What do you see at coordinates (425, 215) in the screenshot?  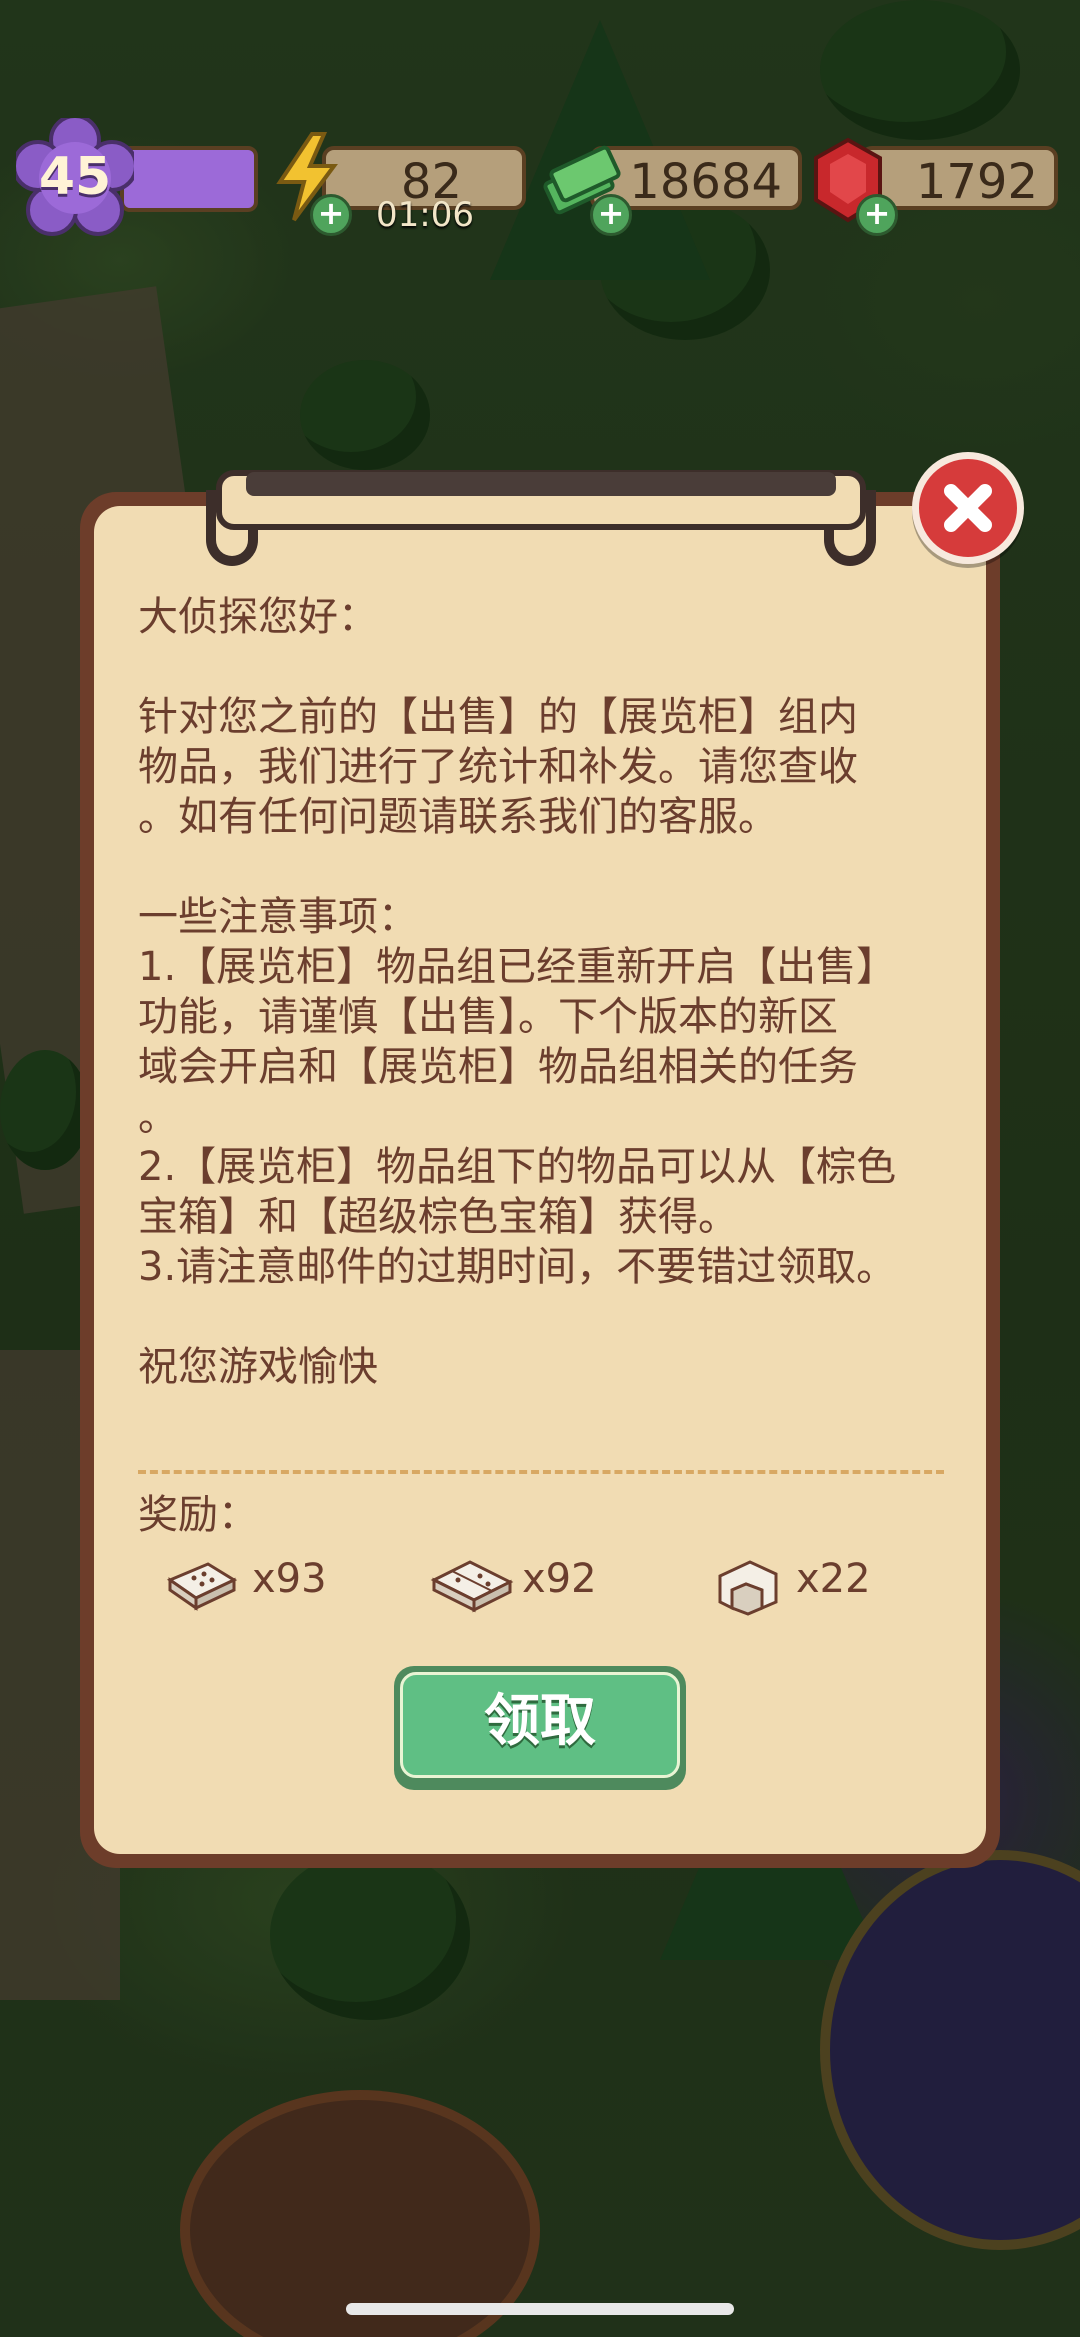 I see `energy-timer: 01:06` at bounding box center [425, 215].